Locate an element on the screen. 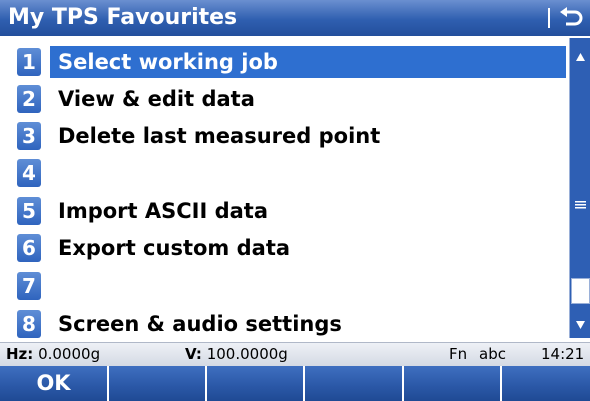 This screenshot has height=401, width=590. item-number-badge: 3 is located at coordinates (29, 136).